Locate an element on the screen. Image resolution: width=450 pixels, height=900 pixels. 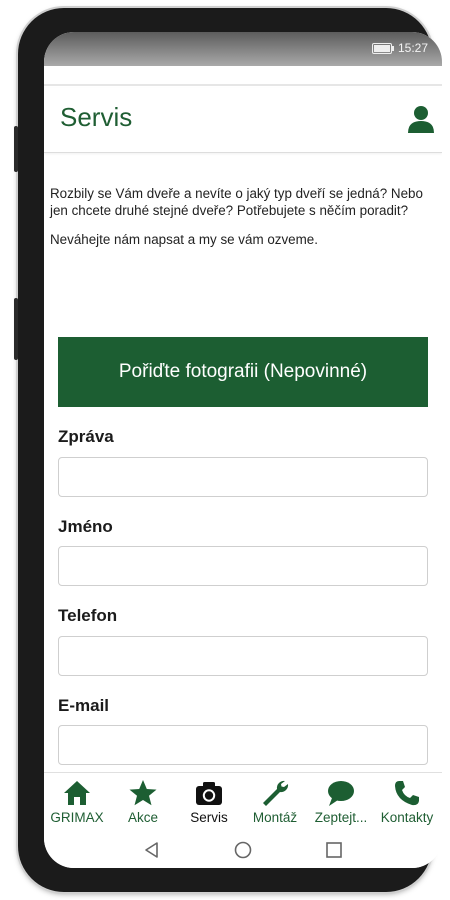
message-label: Zpráva is located at coordinates (86, 436).